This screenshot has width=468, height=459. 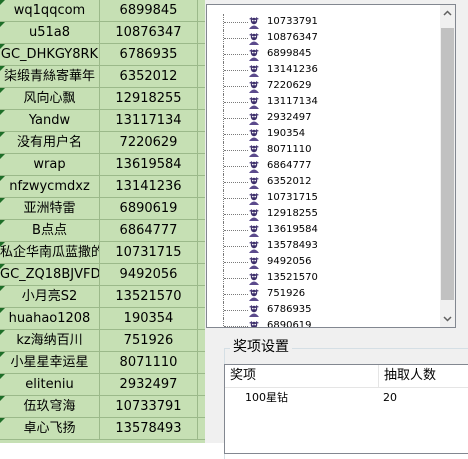 I want to click on sheet-row: wrap 13619584, so click(x=102, y=165).